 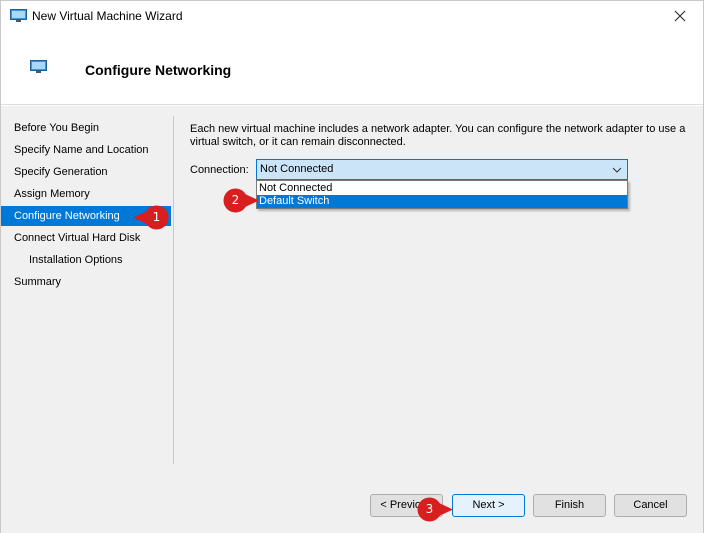 I want to click on close-button, so click(x=680, y=16).